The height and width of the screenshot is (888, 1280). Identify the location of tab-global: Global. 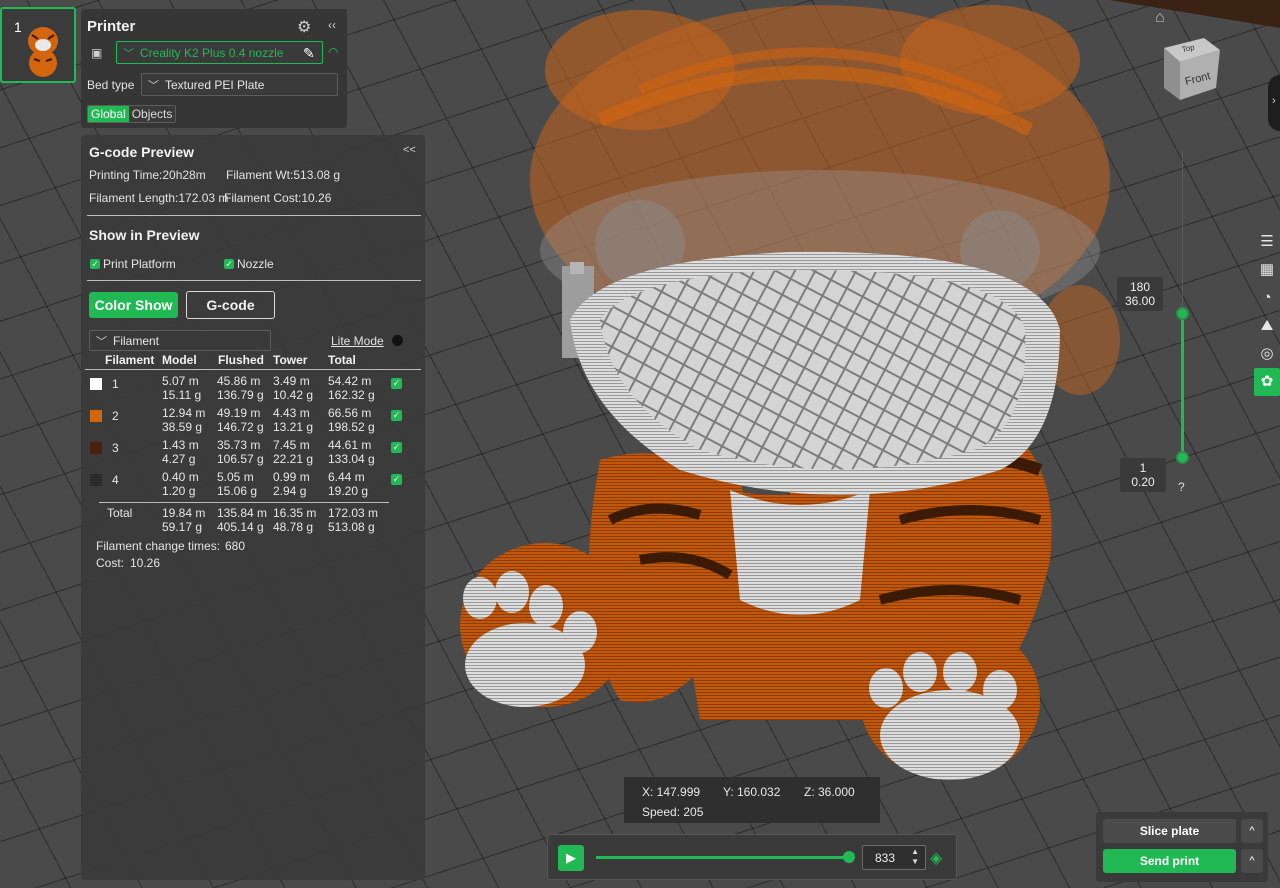
(108, 114).